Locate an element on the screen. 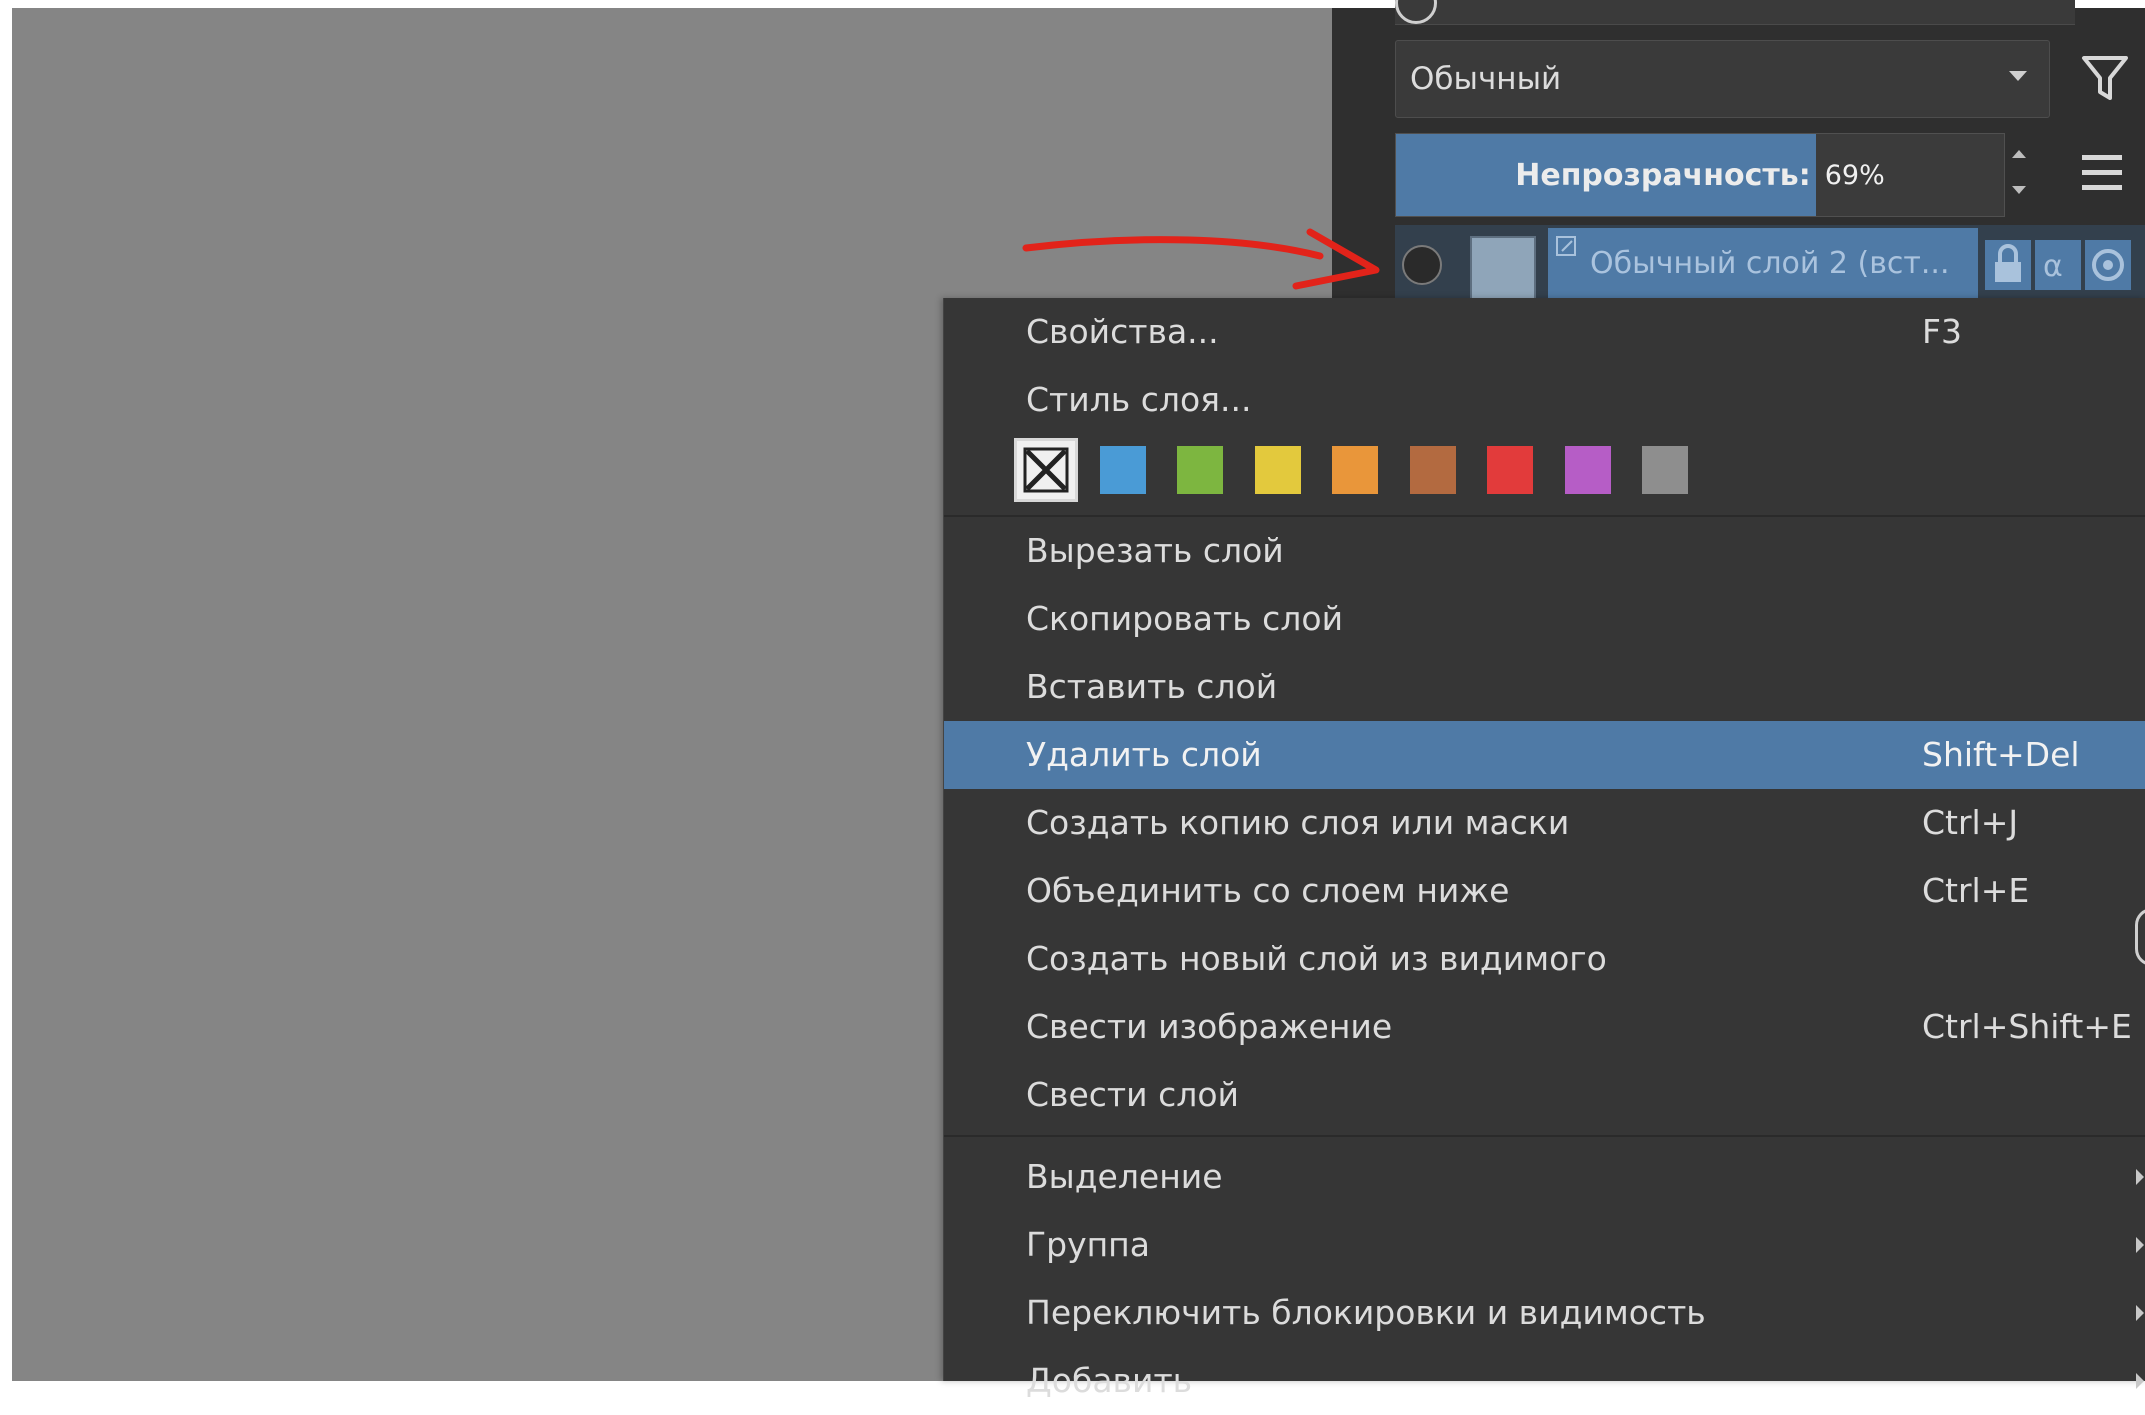 The image size is (2145, 1415). color-label-swatches is located at coordinates (1364, 470).